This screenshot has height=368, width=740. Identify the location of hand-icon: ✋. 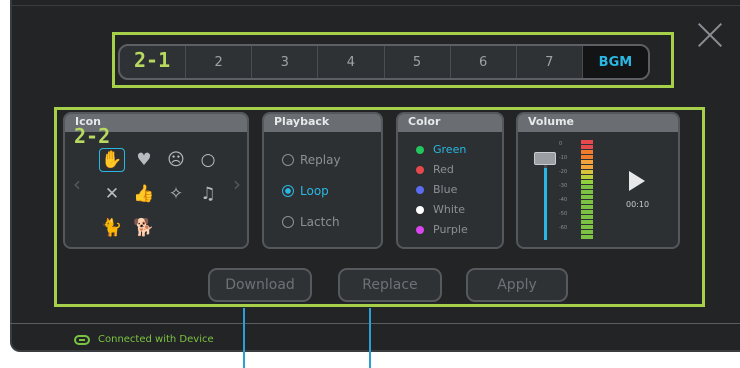
(112, 160).